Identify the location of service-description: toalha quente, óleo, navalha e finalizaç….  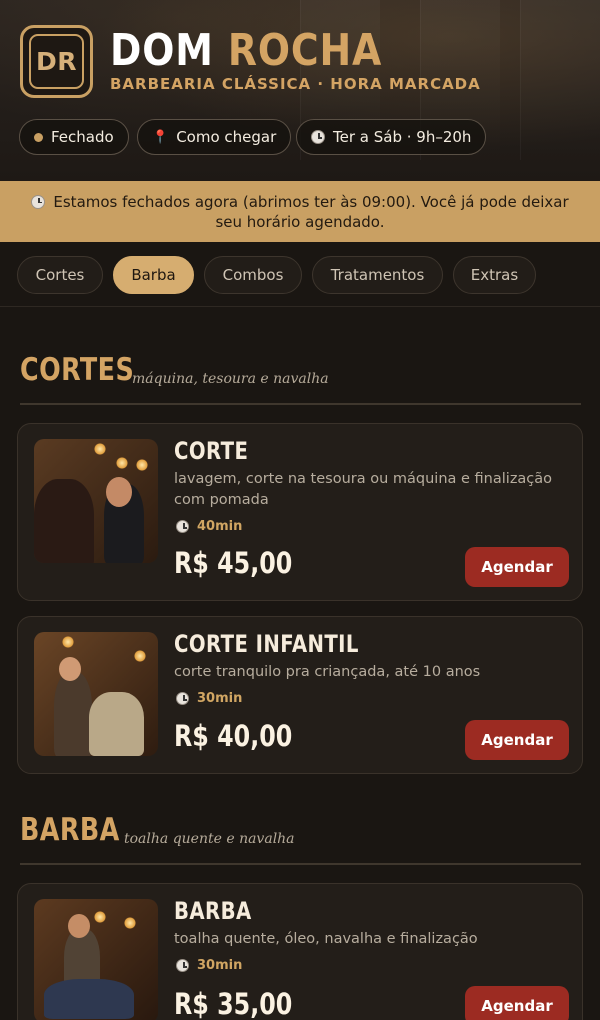
(326, 939).